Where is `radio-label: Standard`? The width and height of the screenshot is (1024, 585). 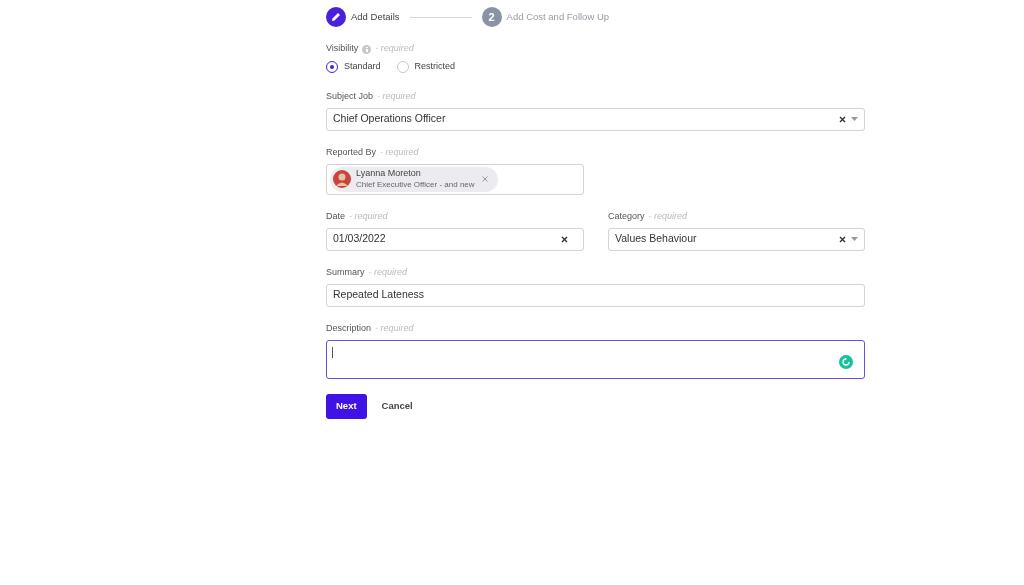
radio-label: Standard is located at coordinates (362, 67).